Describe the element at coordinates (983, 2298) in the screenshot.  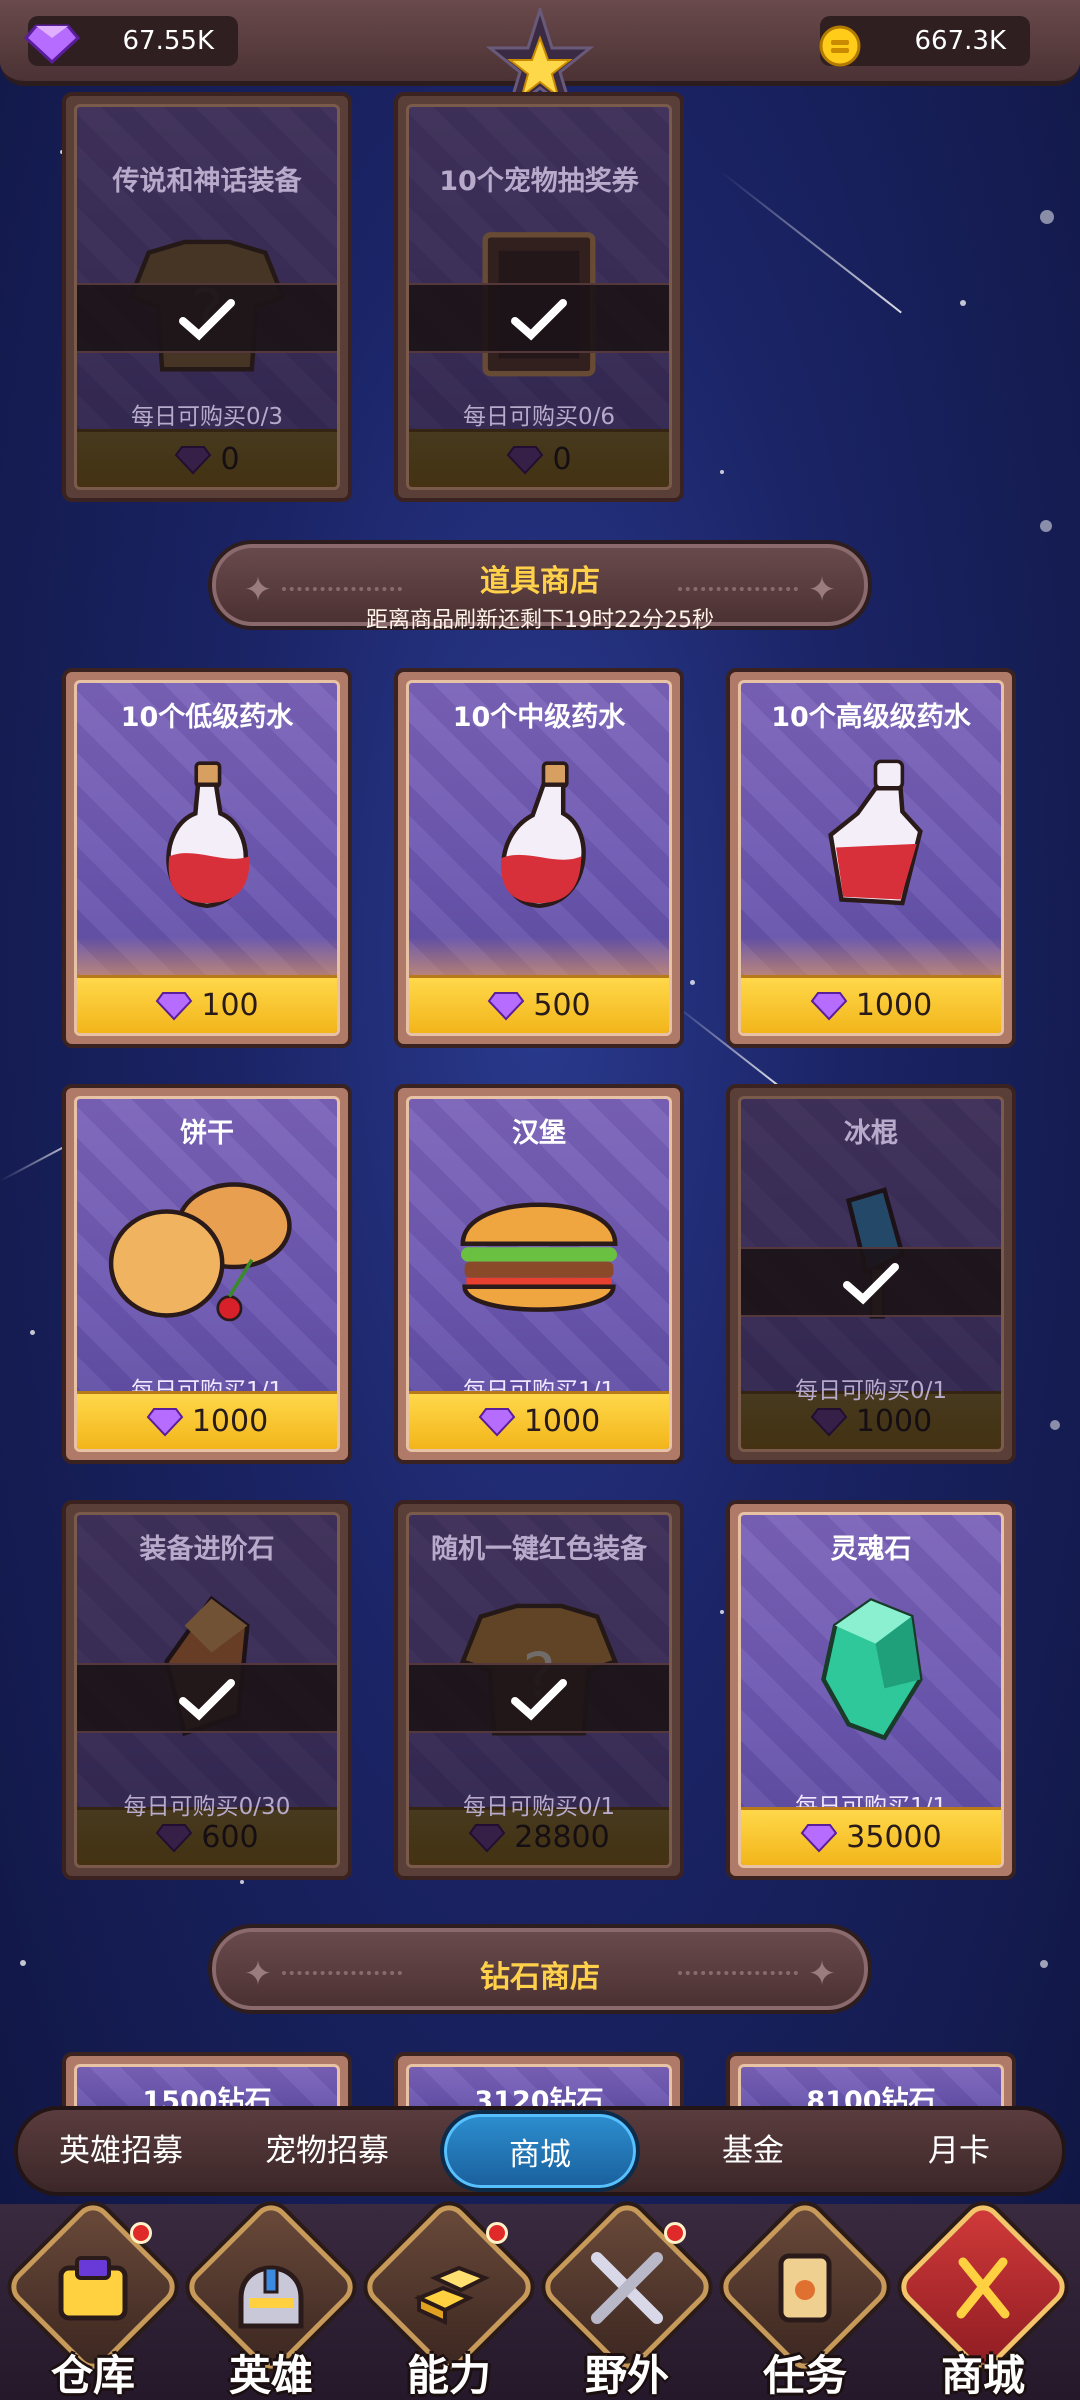
I see `nav-shop: 商城` at that location.